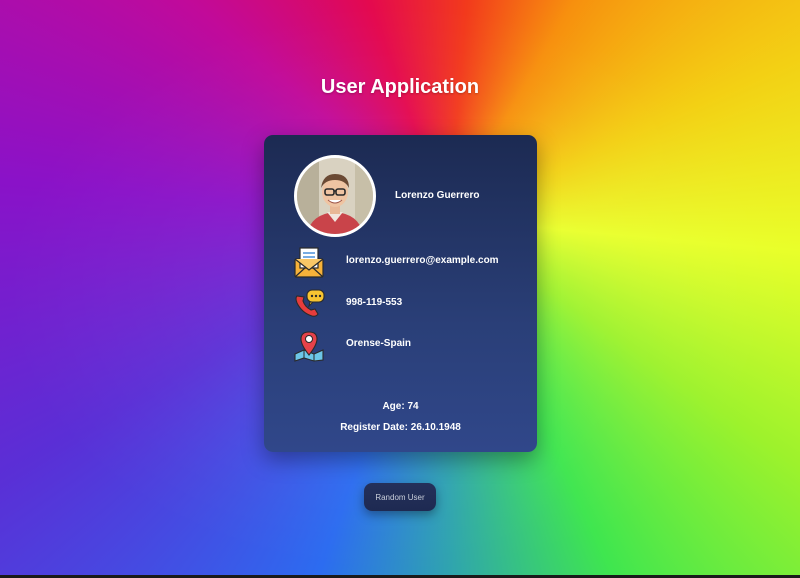 This screenshot has width=800, height=578. I want to click on user-name: Lorenzo Guerrero, so click(437, 195).